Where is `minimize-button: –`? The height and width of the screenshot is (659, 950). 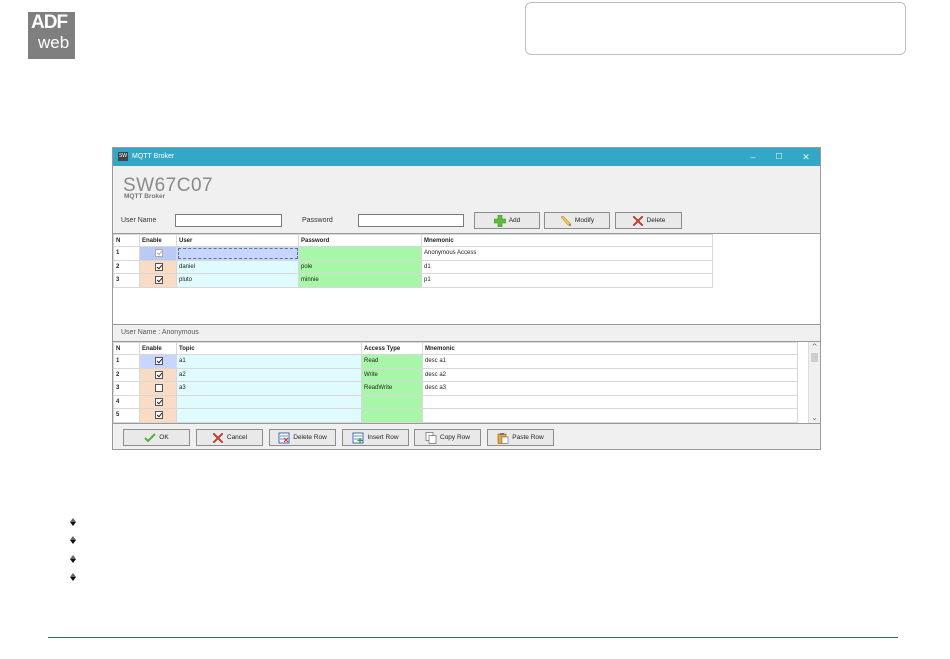
minimize-button: – is located at coordinates (753, 157).